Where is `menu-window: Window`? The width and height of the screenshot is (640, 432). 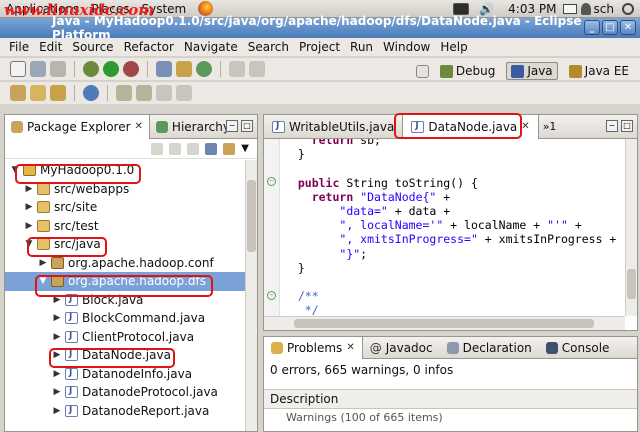 menu-window: Window is located at coordinates (406, 47).